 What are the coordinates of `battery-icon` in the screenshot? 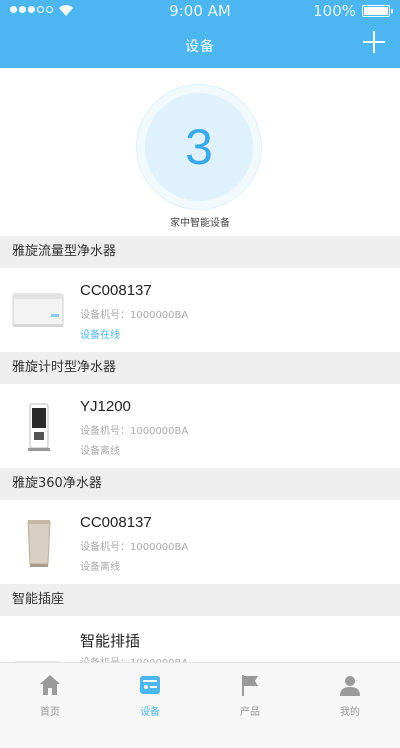 It's located at (377, 11).